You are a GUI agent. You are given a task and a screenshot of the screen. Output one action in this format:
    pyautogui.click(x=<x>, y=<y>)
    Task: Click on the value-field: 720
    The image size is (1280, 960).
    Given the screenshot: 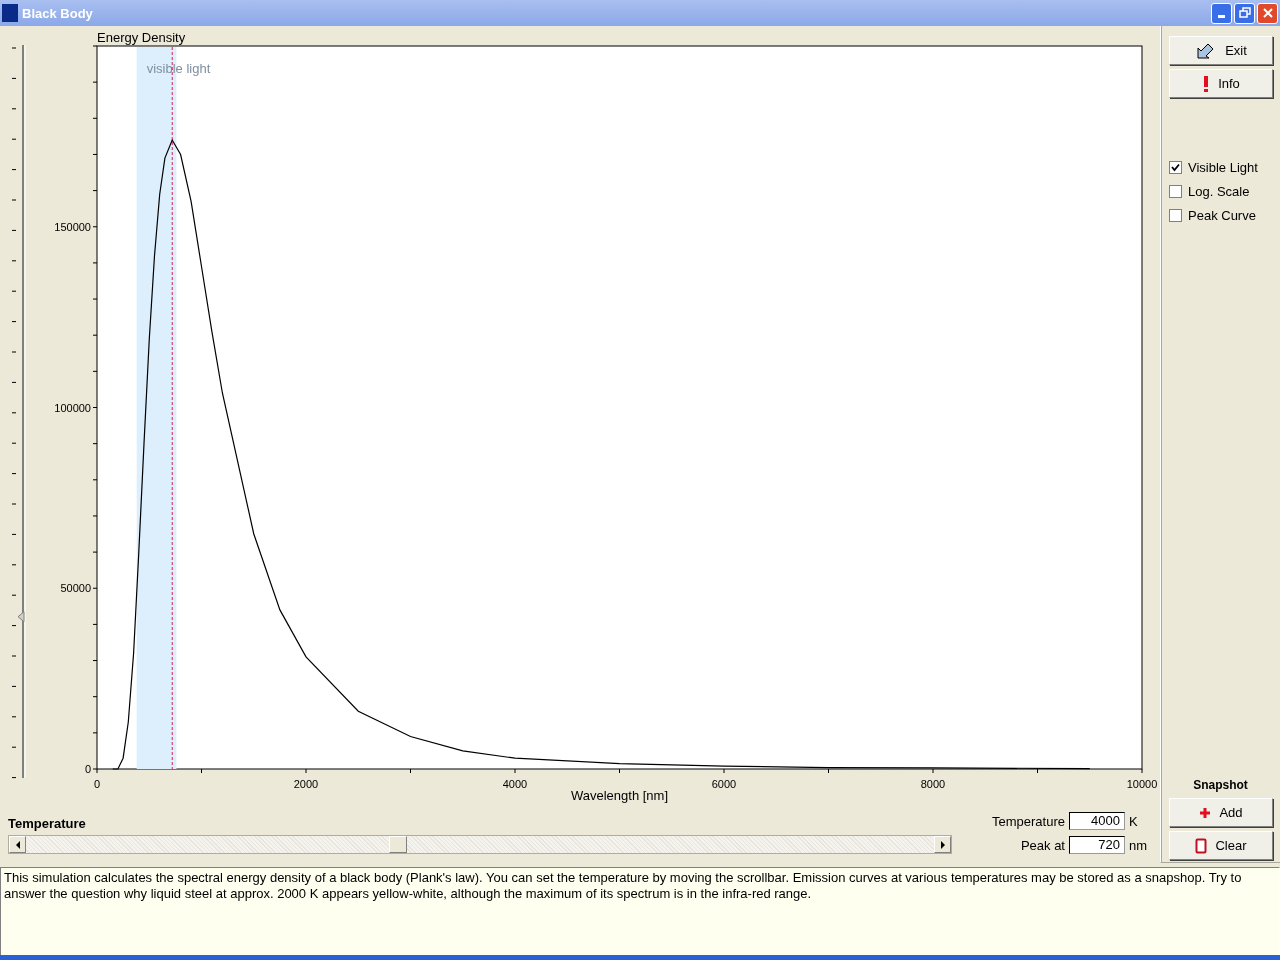 What is the action you would take?
    pyautogui.click(x=1097, y=845)
    